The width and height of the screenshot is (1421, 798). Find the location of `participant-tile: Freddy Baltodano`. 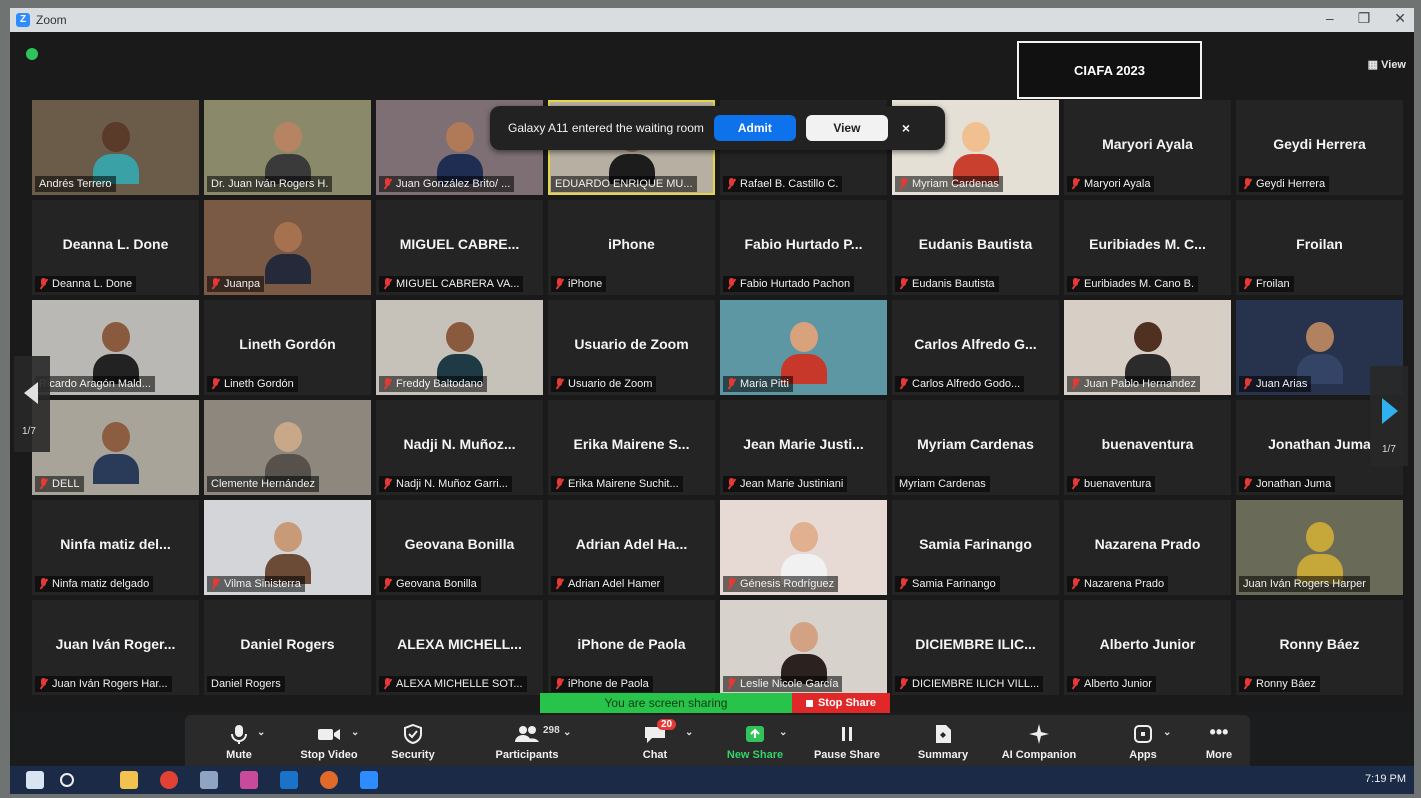

participant-tile: Freddy Baltodano is located at coordinates (459, 347).